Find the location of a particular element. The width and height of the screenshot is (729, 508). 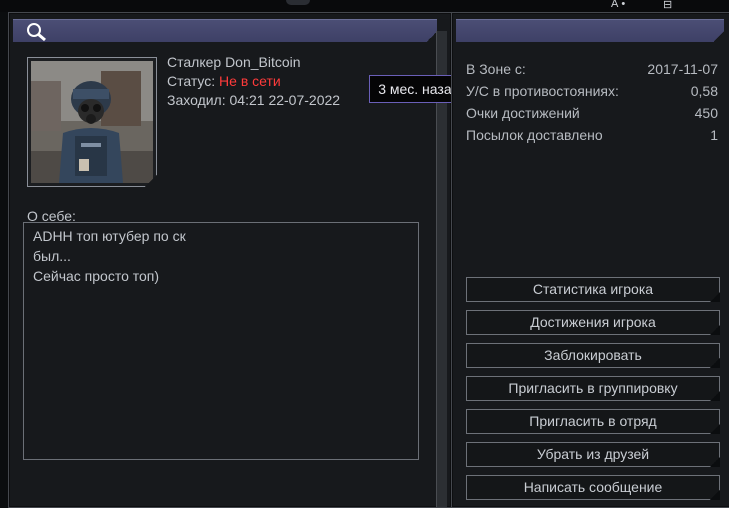

stat-row: В Зоне с: 2017-11-07 is located at coordinates (592, 69).